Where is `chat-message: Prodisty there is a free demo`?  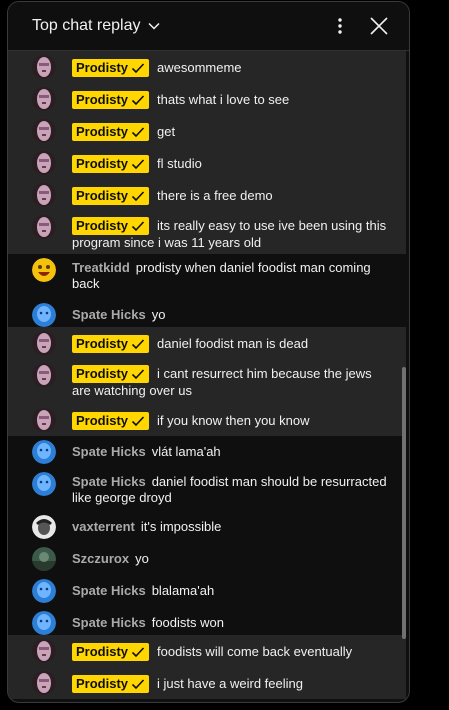 chat-message: Prodisty there is a free demo is located at coordinates (207, 195).